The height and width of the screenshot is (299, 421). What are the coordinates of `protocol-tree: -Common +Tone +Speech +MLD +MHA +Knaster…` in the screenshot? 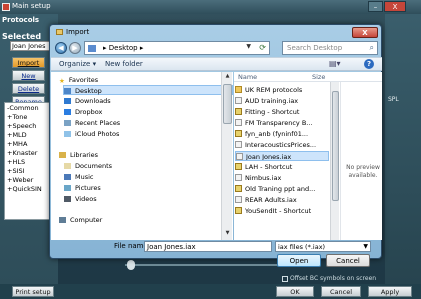 It's located at (28, 161).